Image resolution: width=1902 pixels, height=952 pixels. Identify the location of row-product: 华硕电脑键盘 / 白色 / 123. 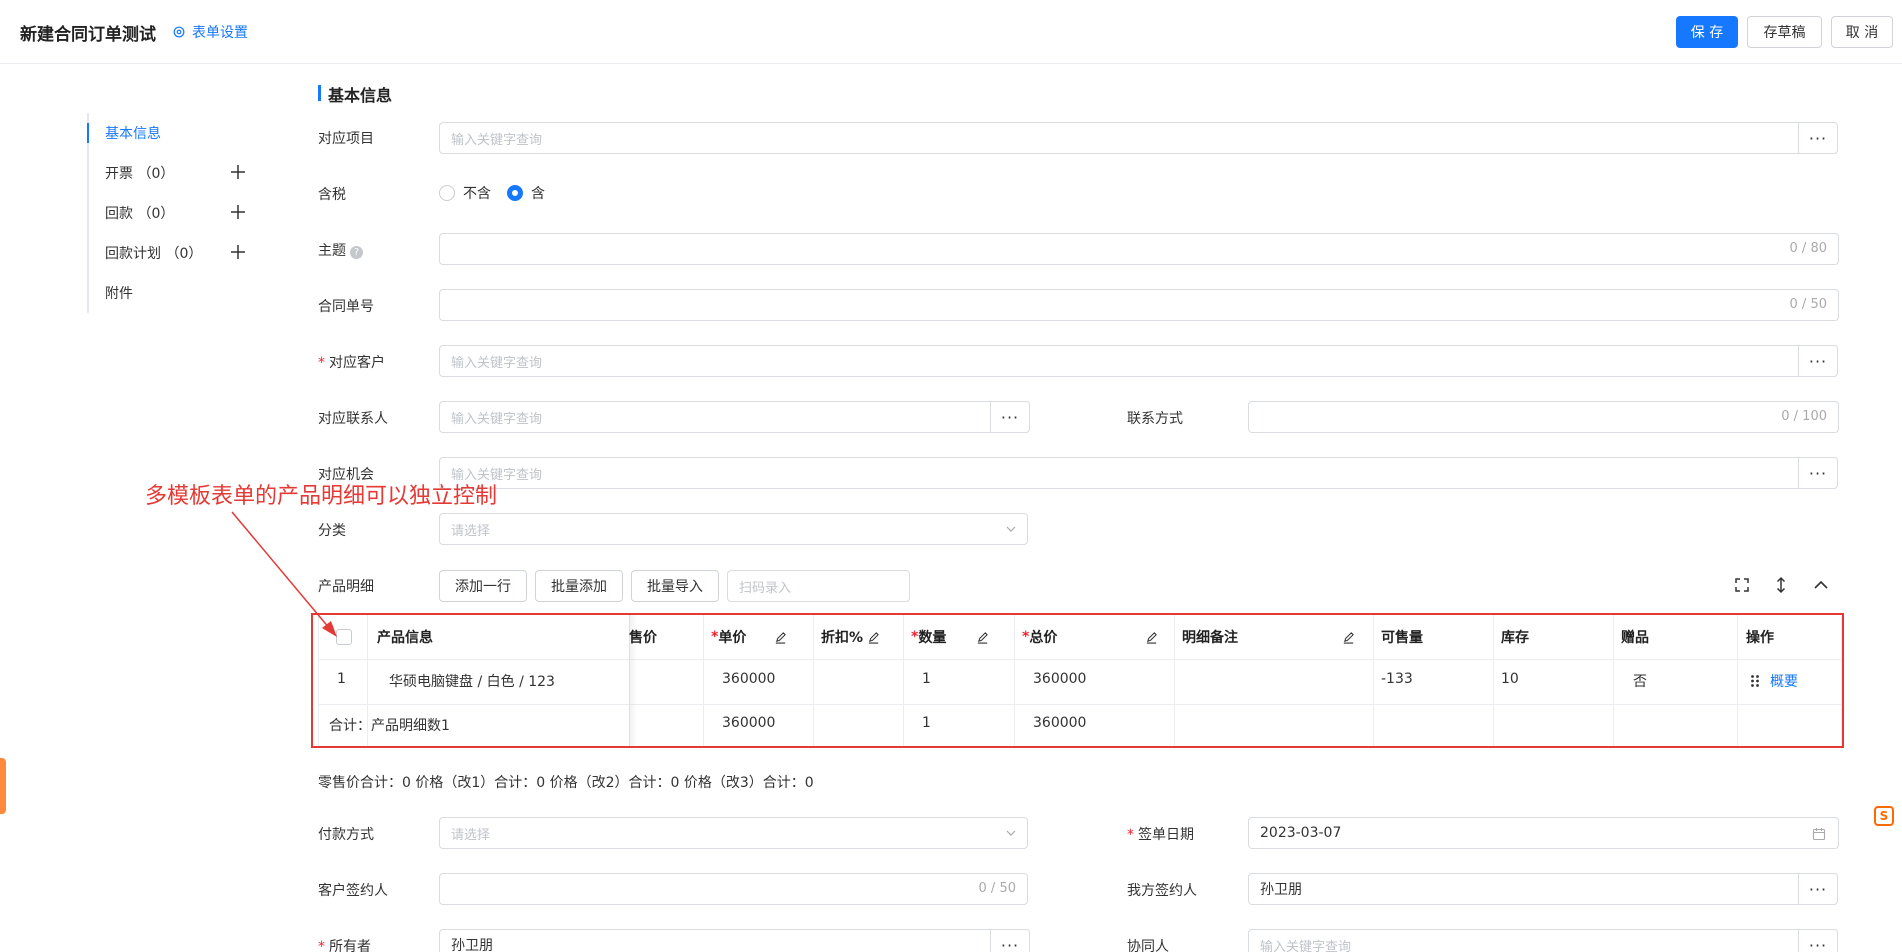
(472, 681).